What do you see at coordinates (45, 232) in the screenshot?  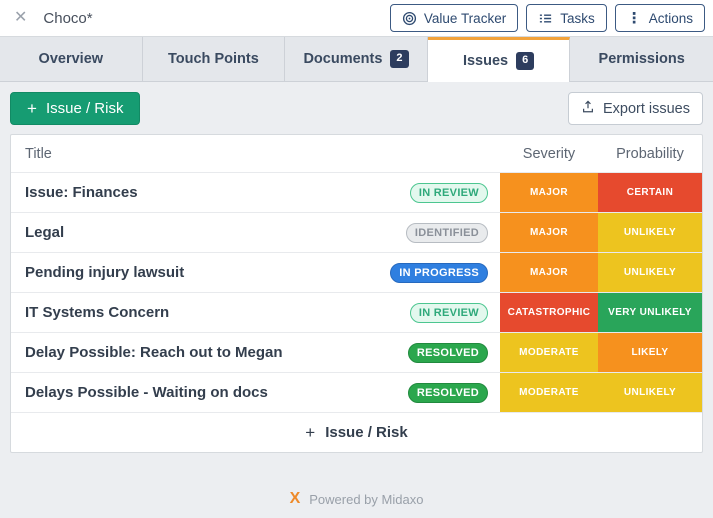 I see `issue-title: Legal` at bounding box center [45, 232].